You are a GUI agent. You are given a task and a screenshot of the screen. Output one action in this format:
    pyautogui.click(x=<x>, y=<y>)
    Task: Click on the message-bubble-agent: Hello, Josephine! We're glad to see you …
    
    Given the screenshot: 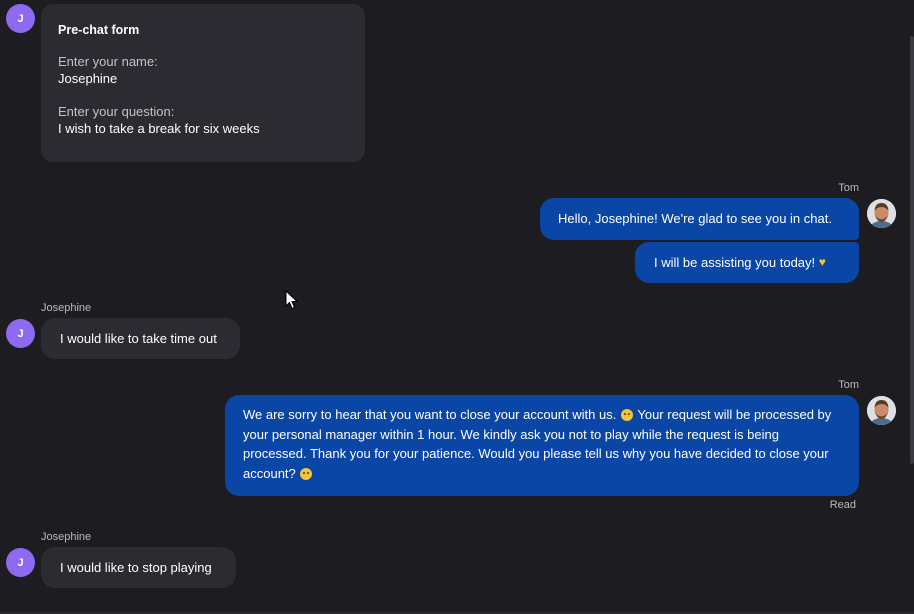 What is the action you would take?
    pyautogui.click(x=699, y=219)
    